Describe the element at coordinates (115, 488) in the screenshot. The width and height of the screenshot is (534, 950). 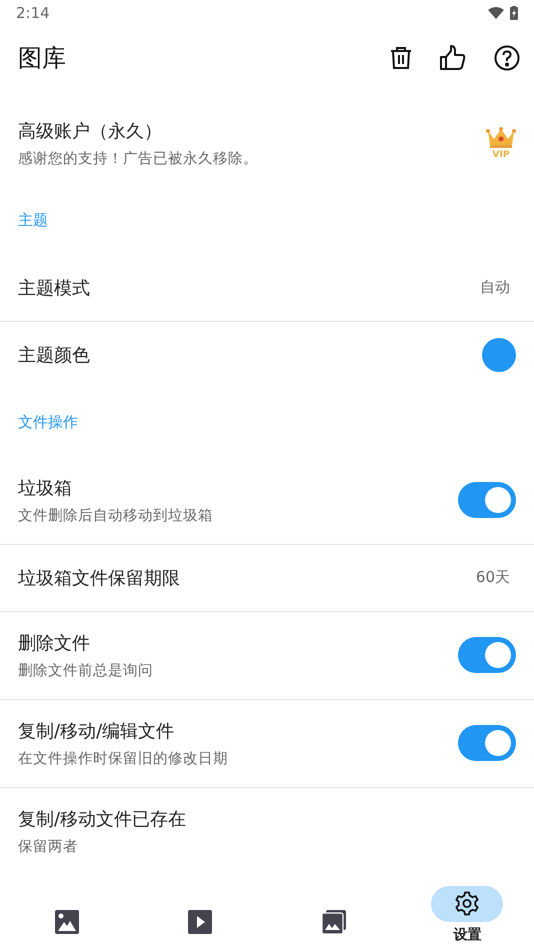
I see `setting-title: 垃圾箱` at that location.